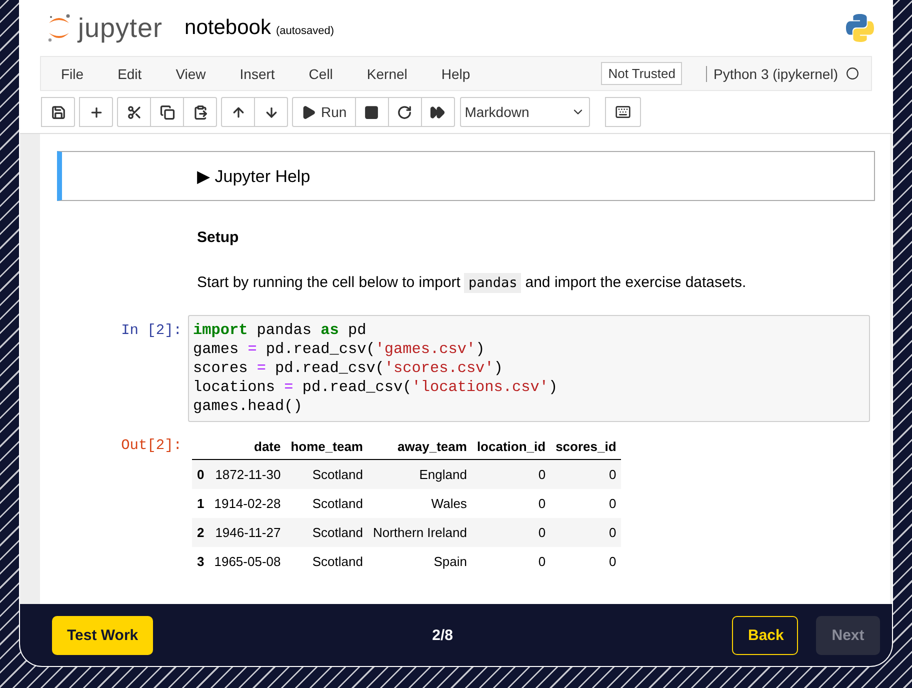 The height and width of the screenshot is (688, 912). Describe the element at coordinates (257, 74) in the screenshot. I see `menu-item: Insert` at that location.